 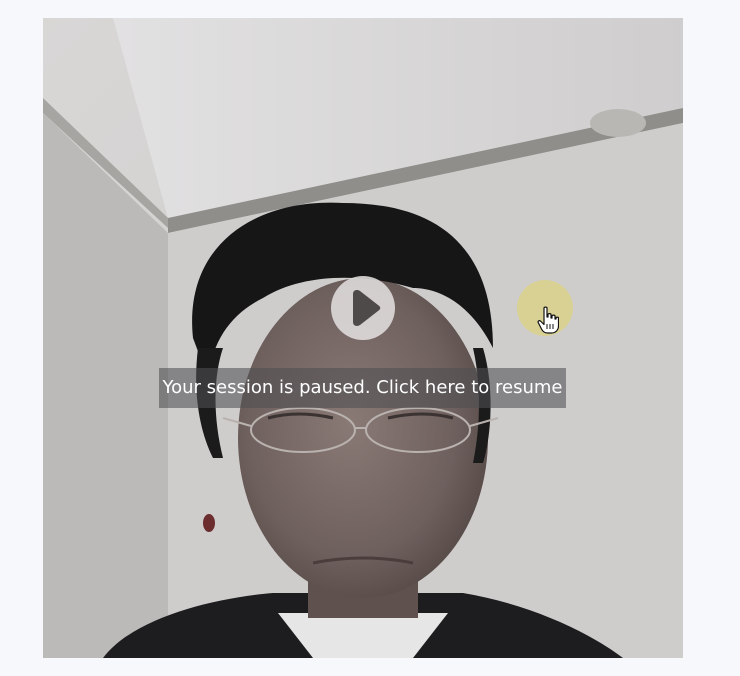 I want to click on hand-pointer-icon, so click(x=548, y=320).